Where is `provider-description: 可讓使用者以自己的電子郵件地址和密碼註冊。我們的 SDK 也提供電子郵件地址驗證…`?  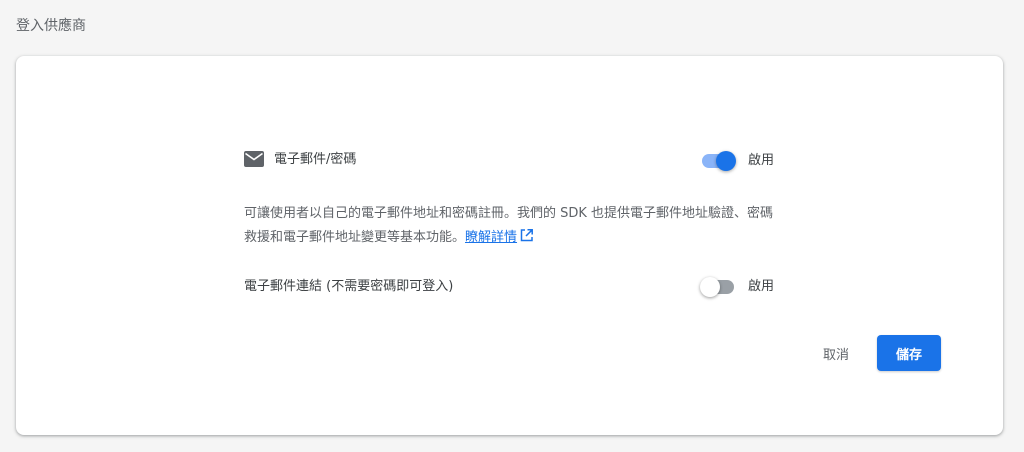
provider-description: 可讓使用者以自己的電子郵件地址和密碼註冊。我們的 SDK 也提供電子郵件地址驗證… is located at coordinates (514, 226).